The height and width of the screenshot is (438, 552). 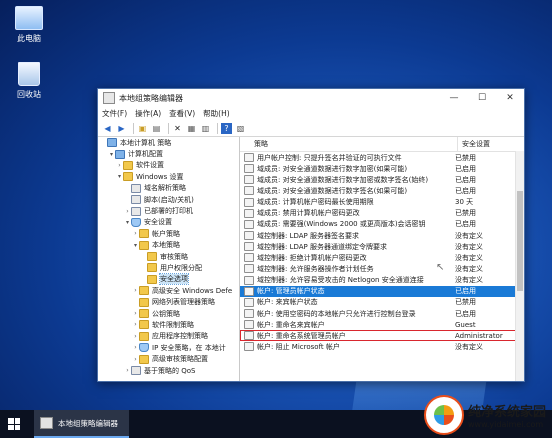 I want to click on vertical-scrollbar, so click(x=519, y=266).